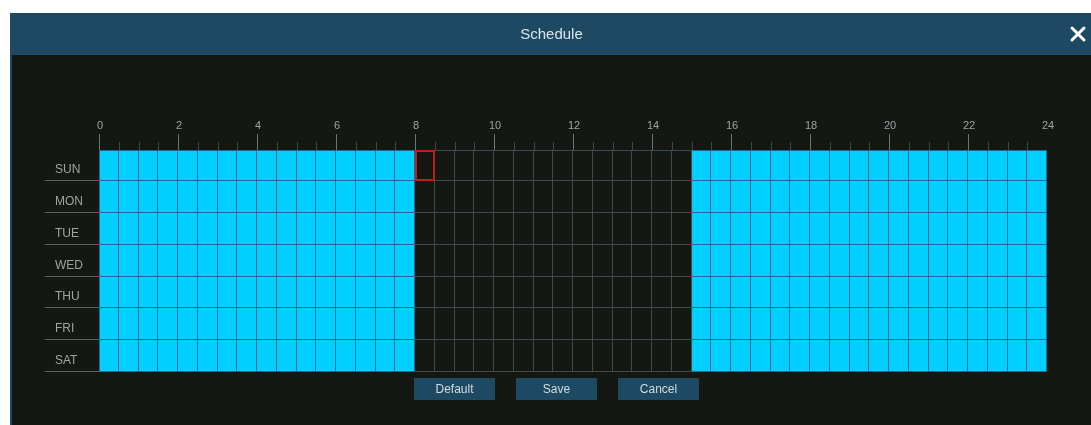  Describe the element at coordinates (556, 389) in the screenshot. I see `action-button: Save` at that location.